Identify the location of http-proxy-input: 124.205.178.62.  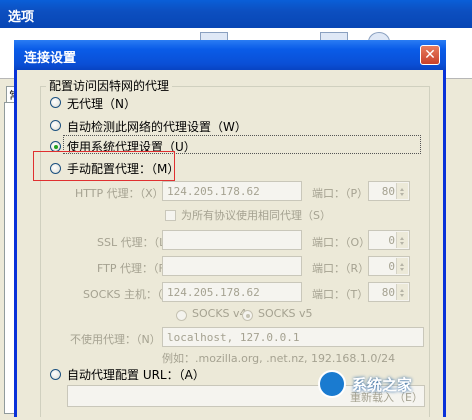
(232, 191).